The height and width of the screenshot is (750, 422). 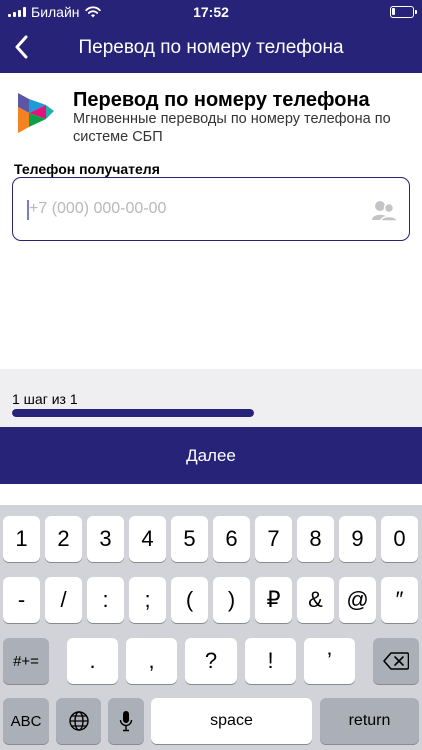 I want to click on top-bar: Билайн 17:52 Перевод по номеру телефона, so click(x=211, y=36).